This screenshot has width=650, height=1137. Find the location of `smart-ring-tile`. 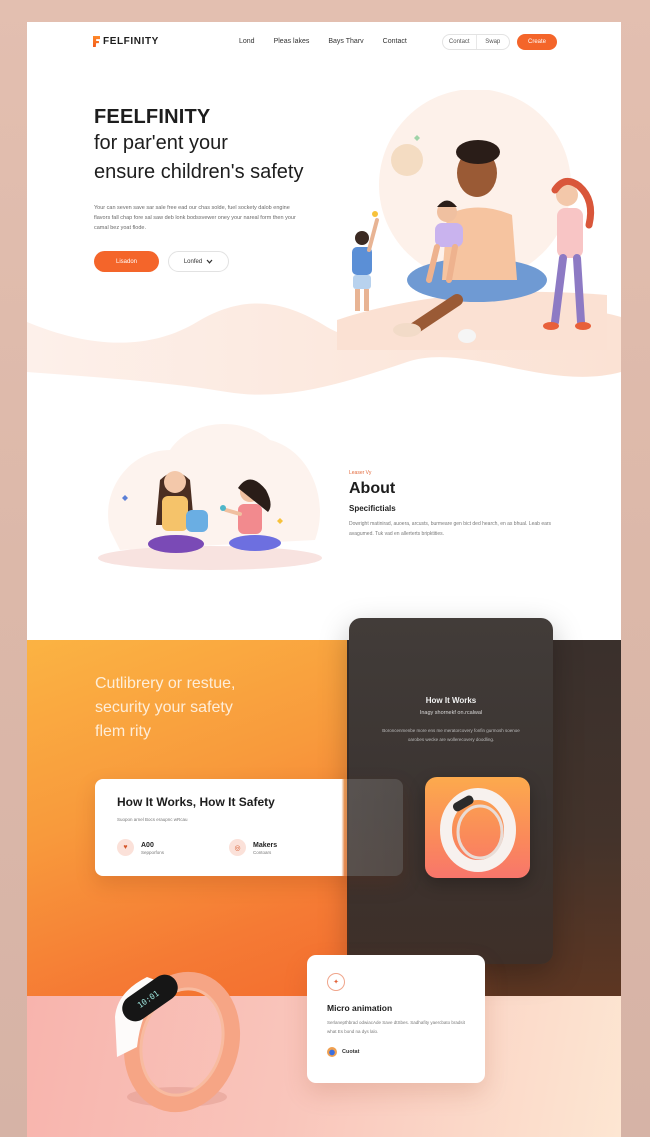

smart-ring-tile is located at coordinates (477, 827).